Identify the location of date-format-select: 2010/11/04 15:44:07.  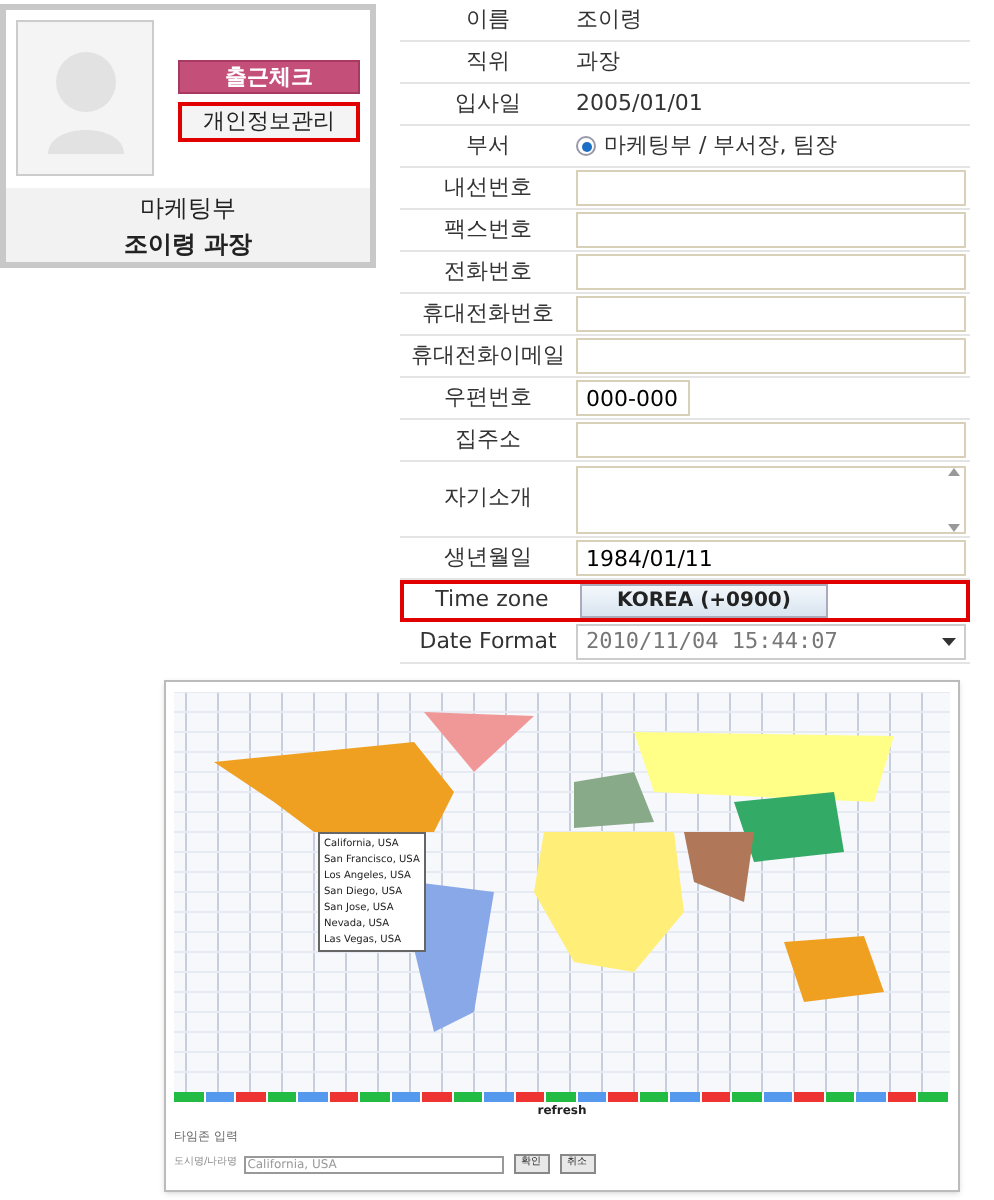
(771, 642).